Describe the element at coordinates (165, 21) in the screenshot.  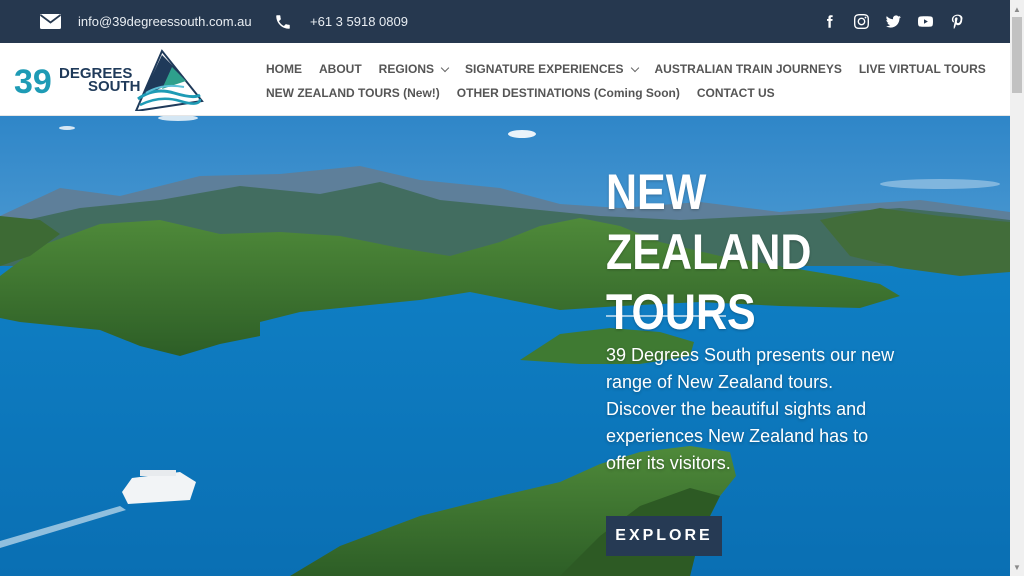
I see `email-address: info@39degreessouth.com.au` at that location.